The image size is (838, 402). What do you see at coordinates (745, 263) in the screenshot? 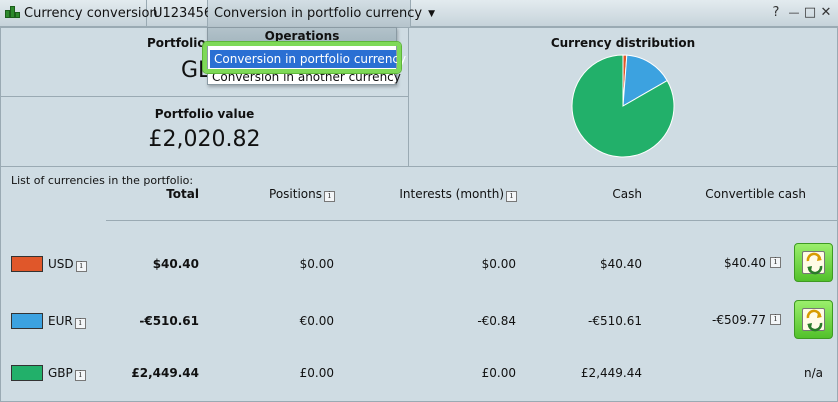
I see `convertible-cell: $40.40` at bounding box center [745, 263].